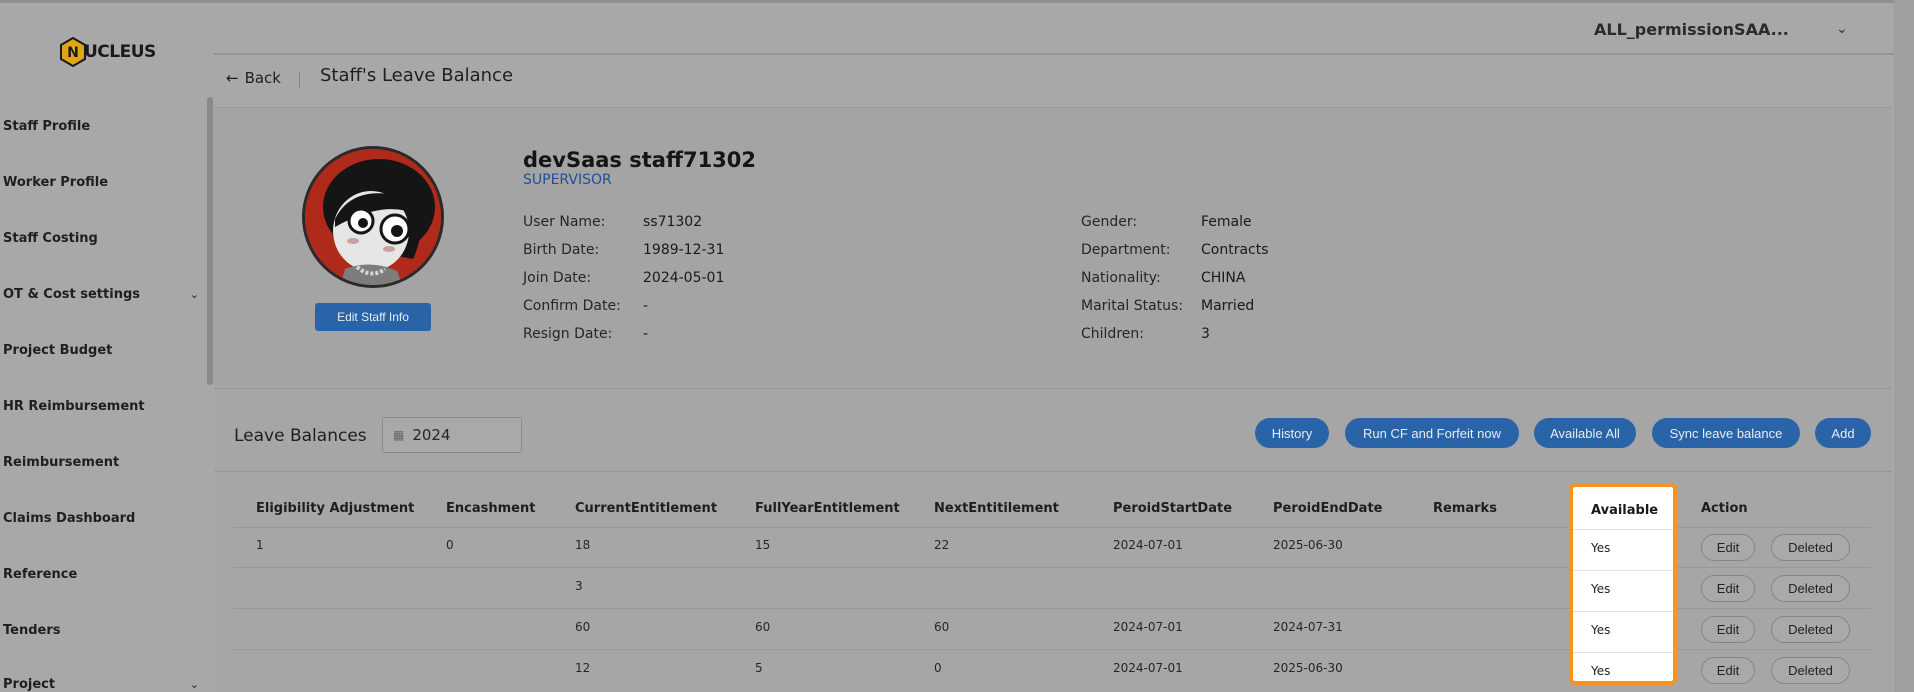 This screenshot has height=692, width=1914. What do you see at coordinates (102, 574) in the screenshot?
I see `sidebar-item-reference: Reference` at bounding box center [102, 574].